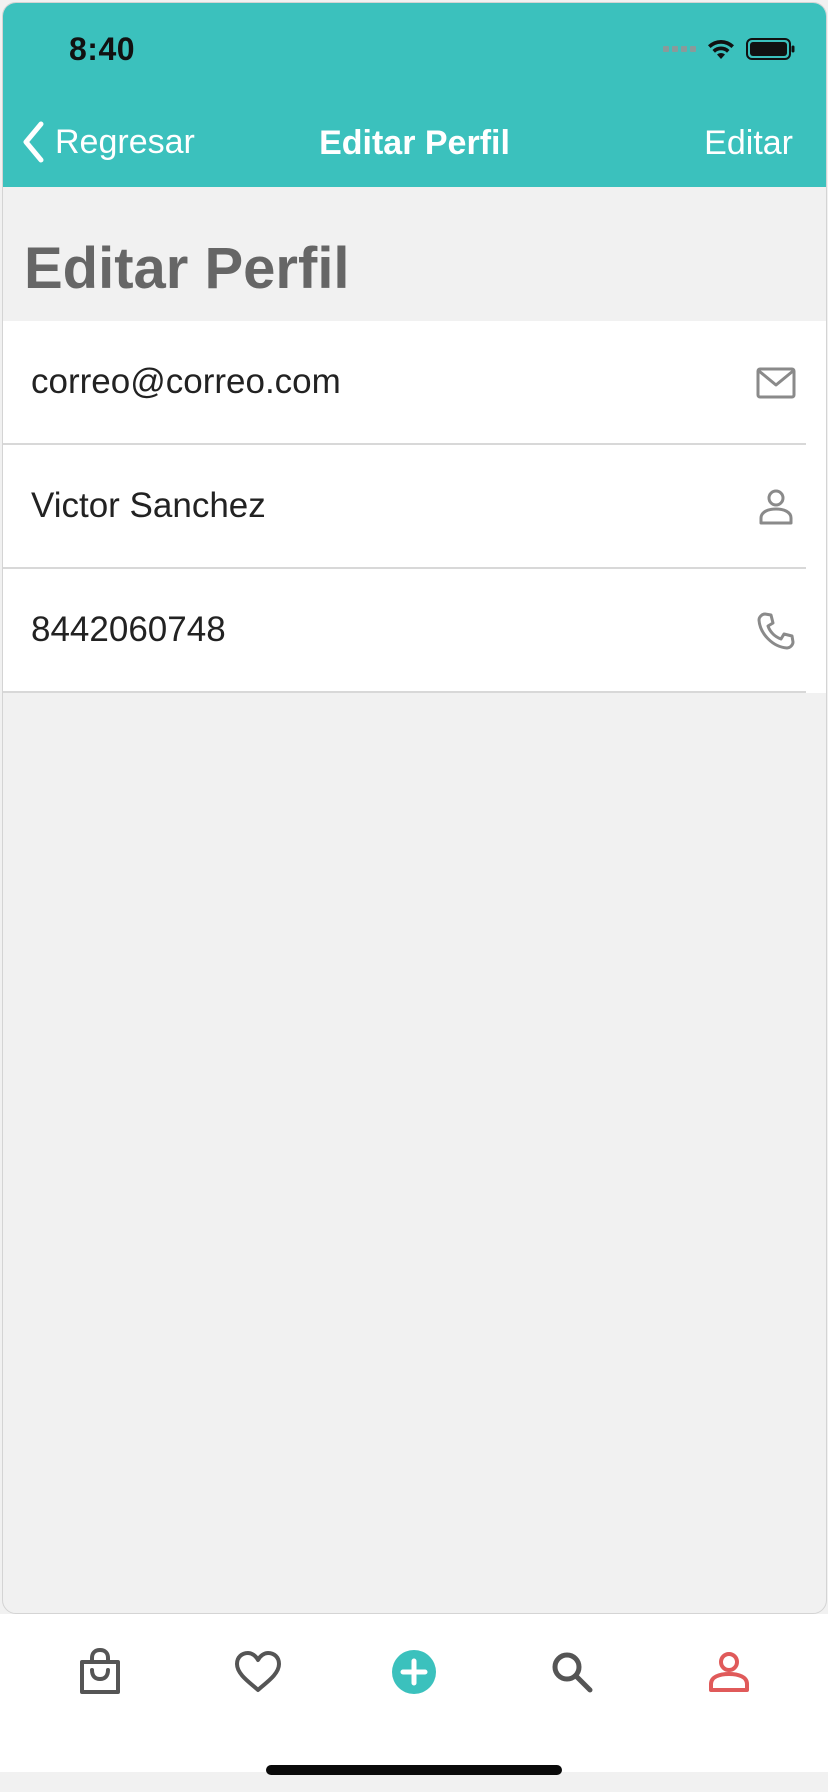 The width and height of the screenshot is (828, 1792). What do you see at coordinates (414, 1770) in the screenshot?
I see `home-indicator` at bounding box center [414, 1770].